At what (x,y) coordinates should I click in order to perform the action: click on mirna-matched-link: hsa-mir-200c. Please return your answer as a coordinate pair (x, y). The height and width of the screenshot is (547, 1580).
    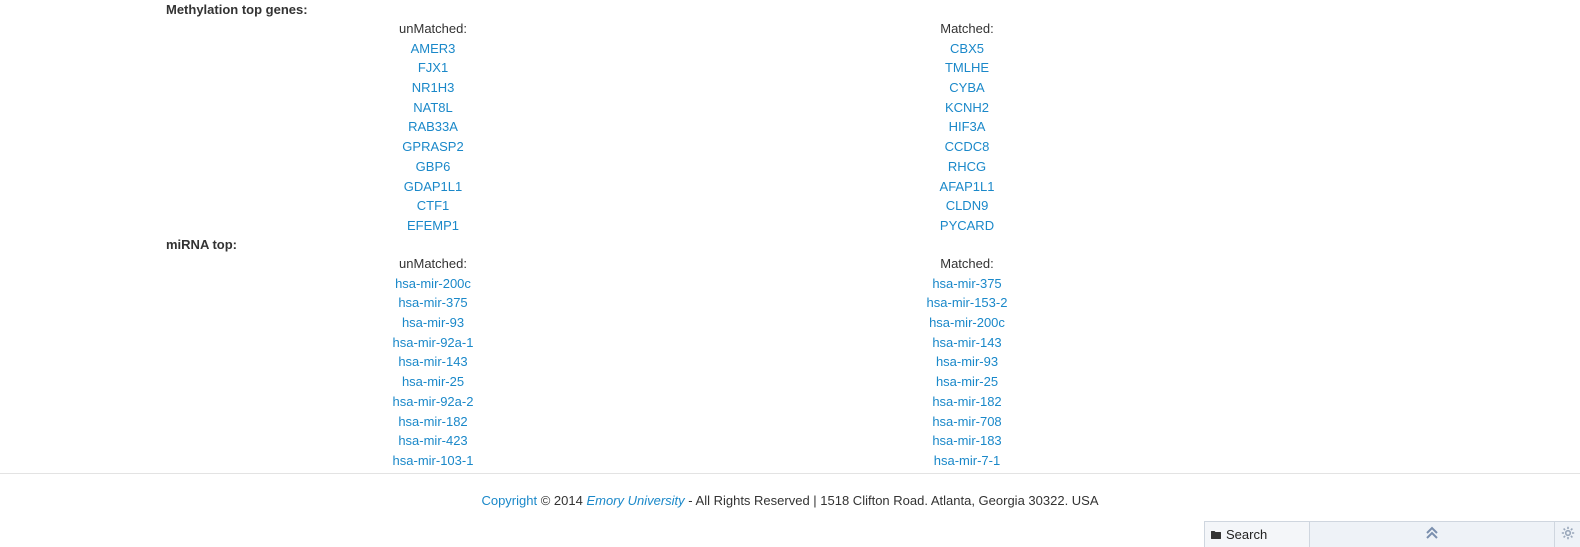
    Looking at the image, I should click on (967, 322).